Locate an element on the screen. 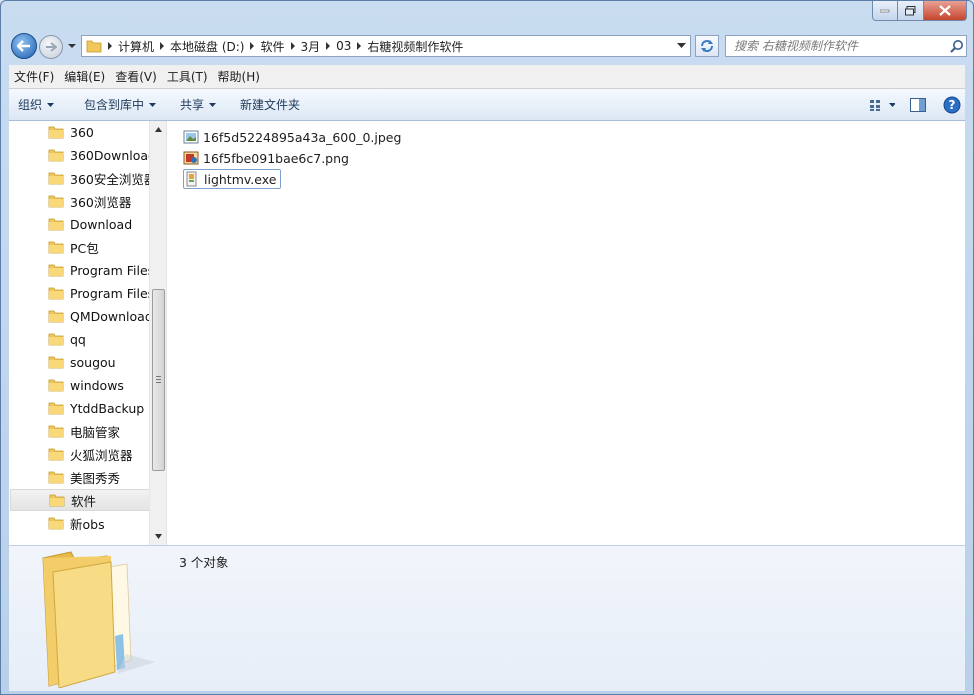 The image size is (974, 695). caption-buttons is located at coordinates (919, 11).